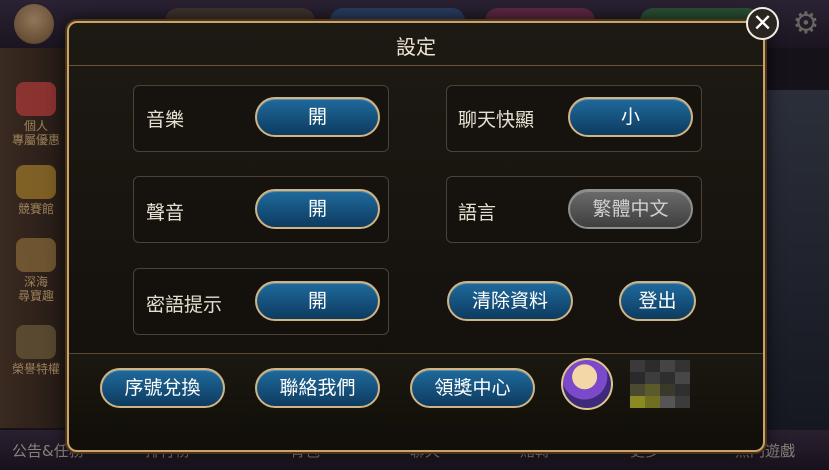  I want to click on music-label: 音樂, so click(165, 120).